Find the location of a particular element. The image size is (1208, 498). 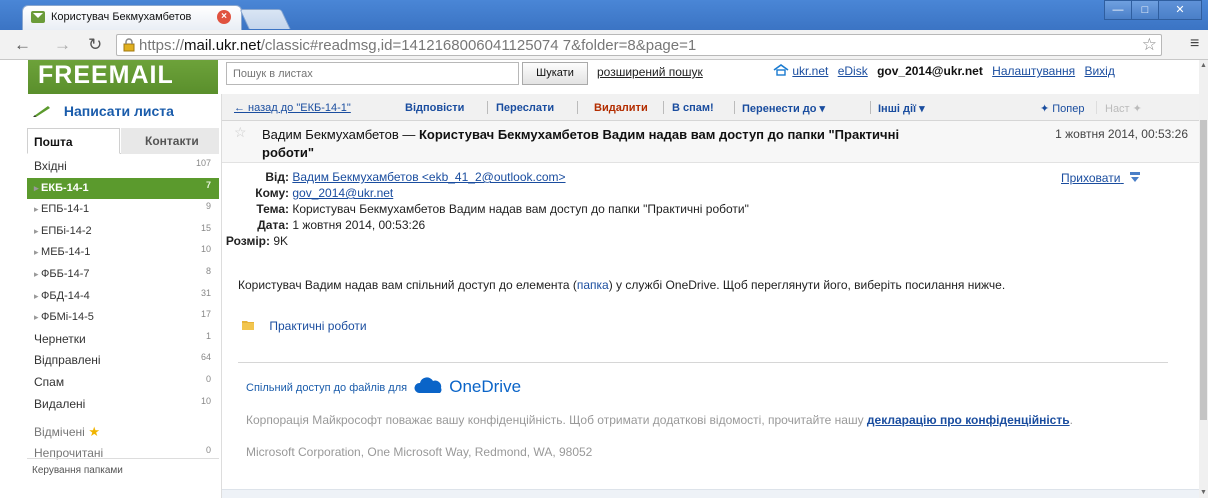

forward-arrow-icon: → is located at coordinates (62, 45).